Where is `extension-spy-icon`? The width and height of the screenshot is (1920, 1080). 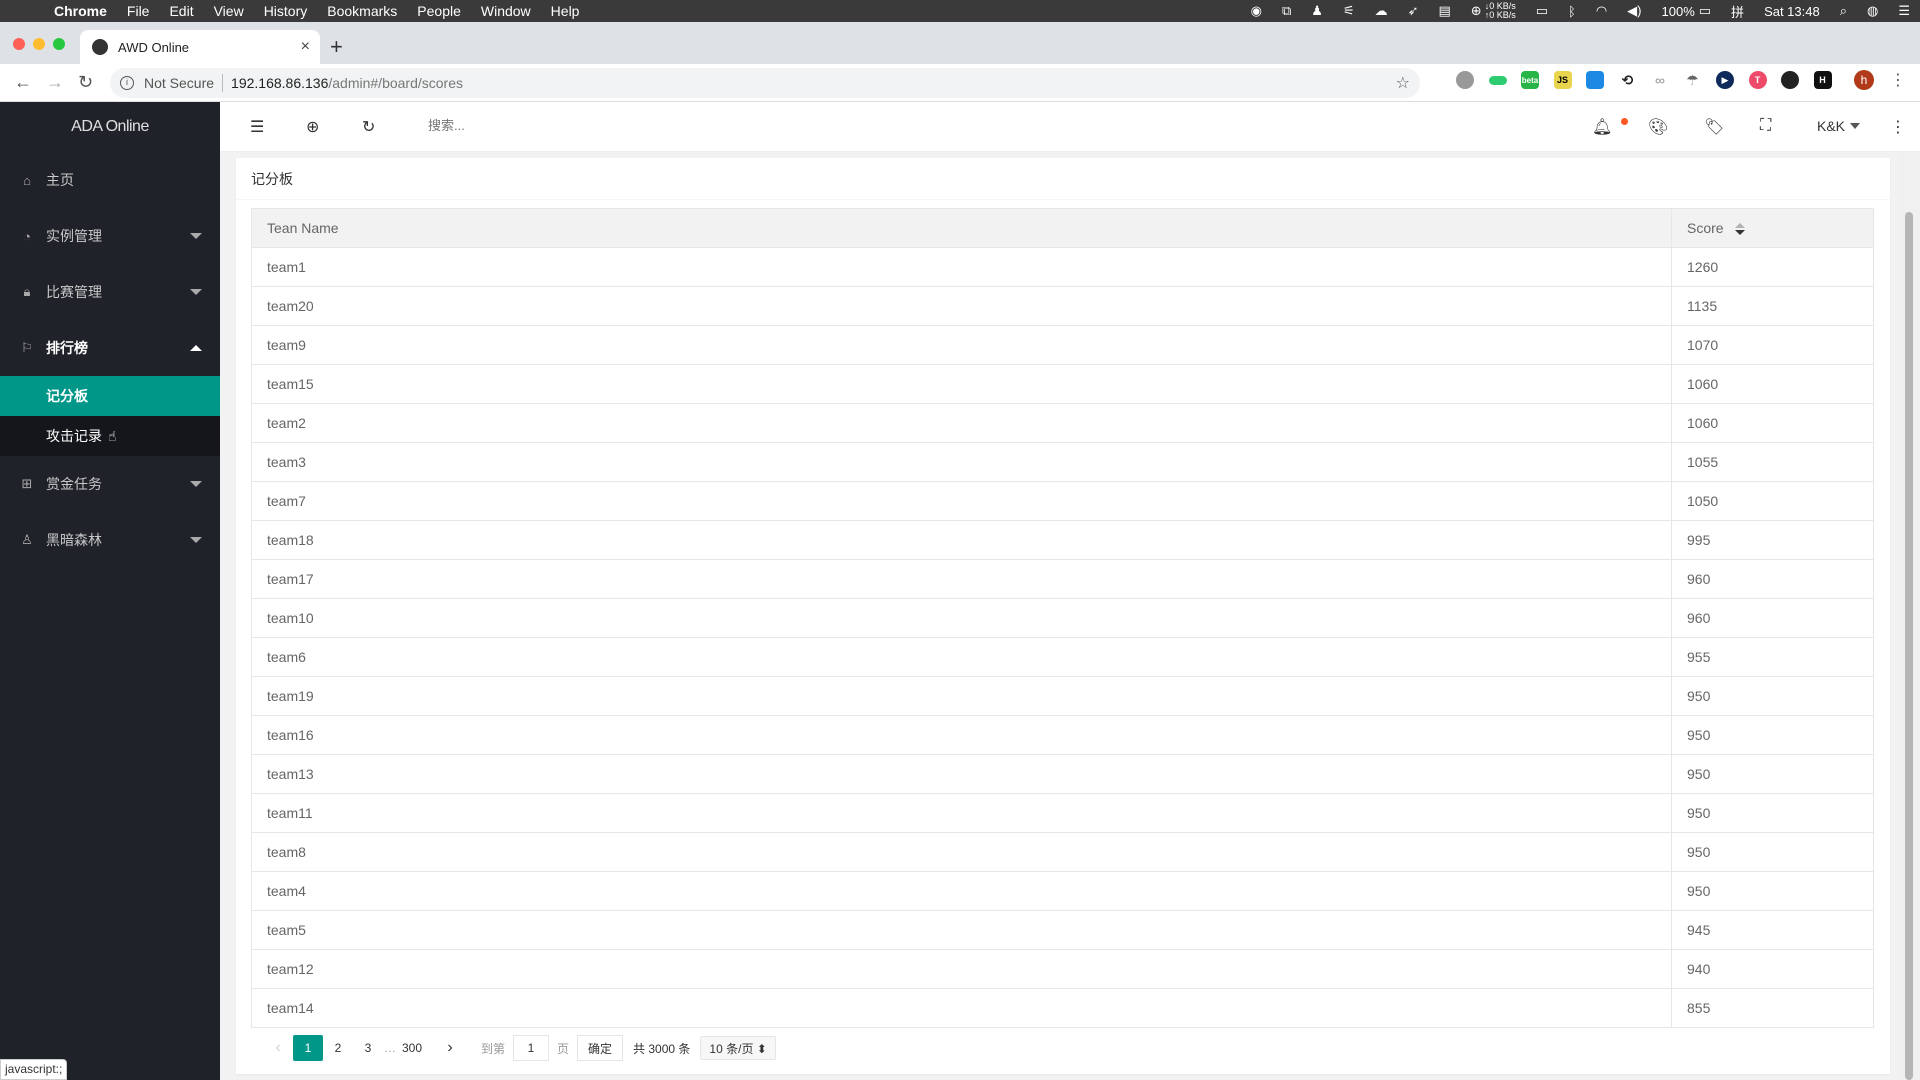 extension-spy-icon is located at coordinates (1790, 80).